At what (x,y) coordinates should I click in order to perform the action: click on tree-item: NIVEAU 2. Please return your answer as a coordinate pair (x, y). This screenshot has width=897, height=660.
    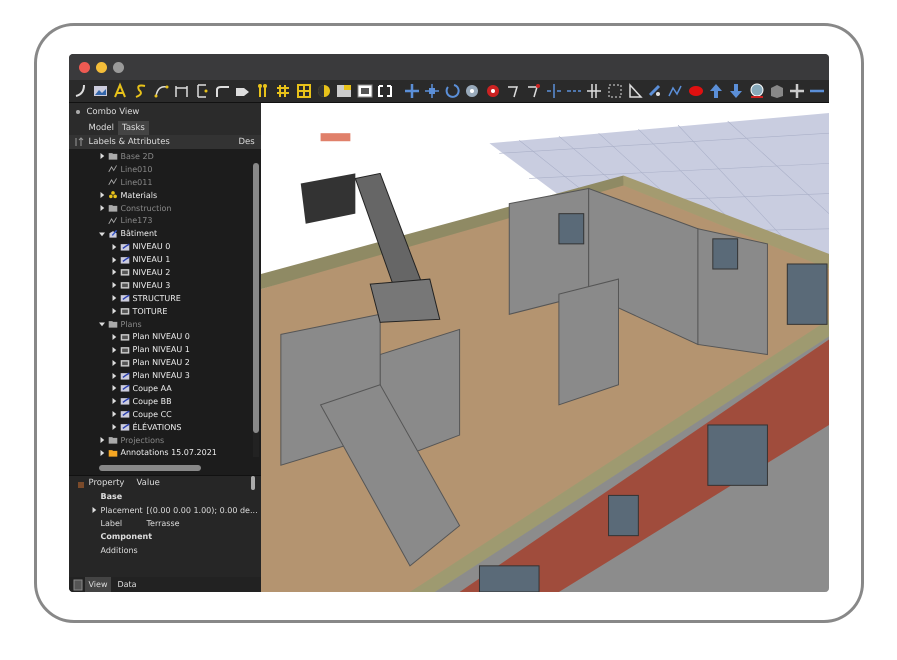
    Looking at the image, I should click on (151, 272).